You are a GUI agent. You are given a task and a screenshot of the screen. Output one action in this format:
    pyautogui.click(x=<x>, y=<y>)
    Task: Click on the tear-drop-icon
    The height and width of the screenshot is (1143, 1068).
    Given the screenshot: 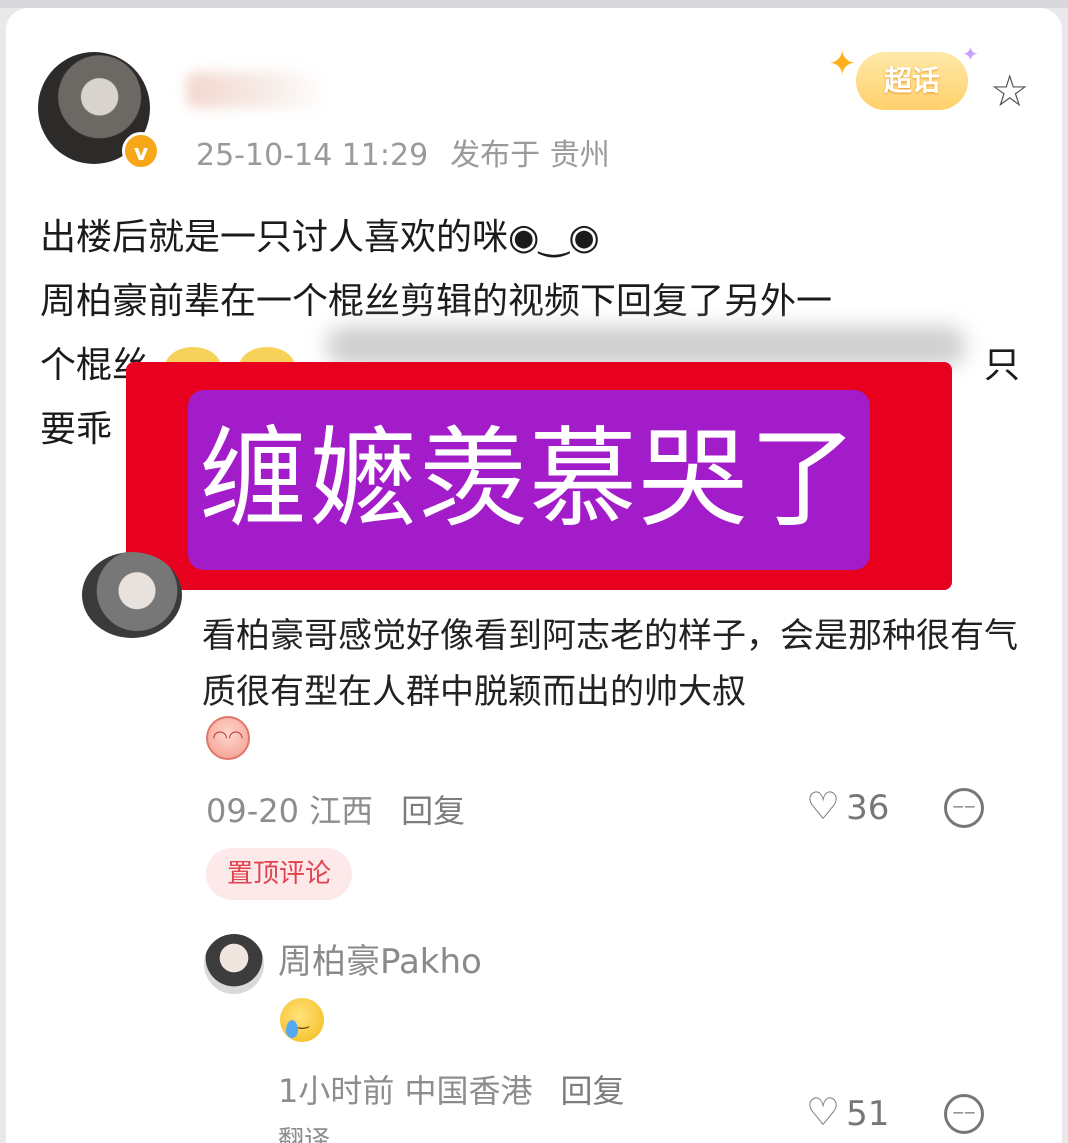 What is the action you would take?
    pyautogui.click(x=292, y=1029)
    